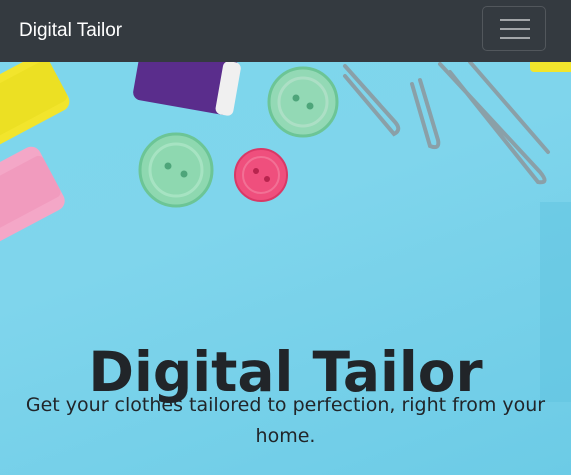  Describe the element at coordinates (514, 28) in the screenshot. I see `navbar-toggler-button` at that location.